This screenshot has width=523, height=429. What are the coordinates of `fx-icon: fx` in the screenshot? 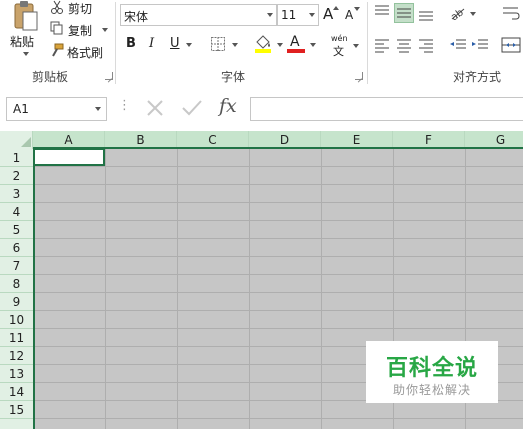 It's located at (228, 106).